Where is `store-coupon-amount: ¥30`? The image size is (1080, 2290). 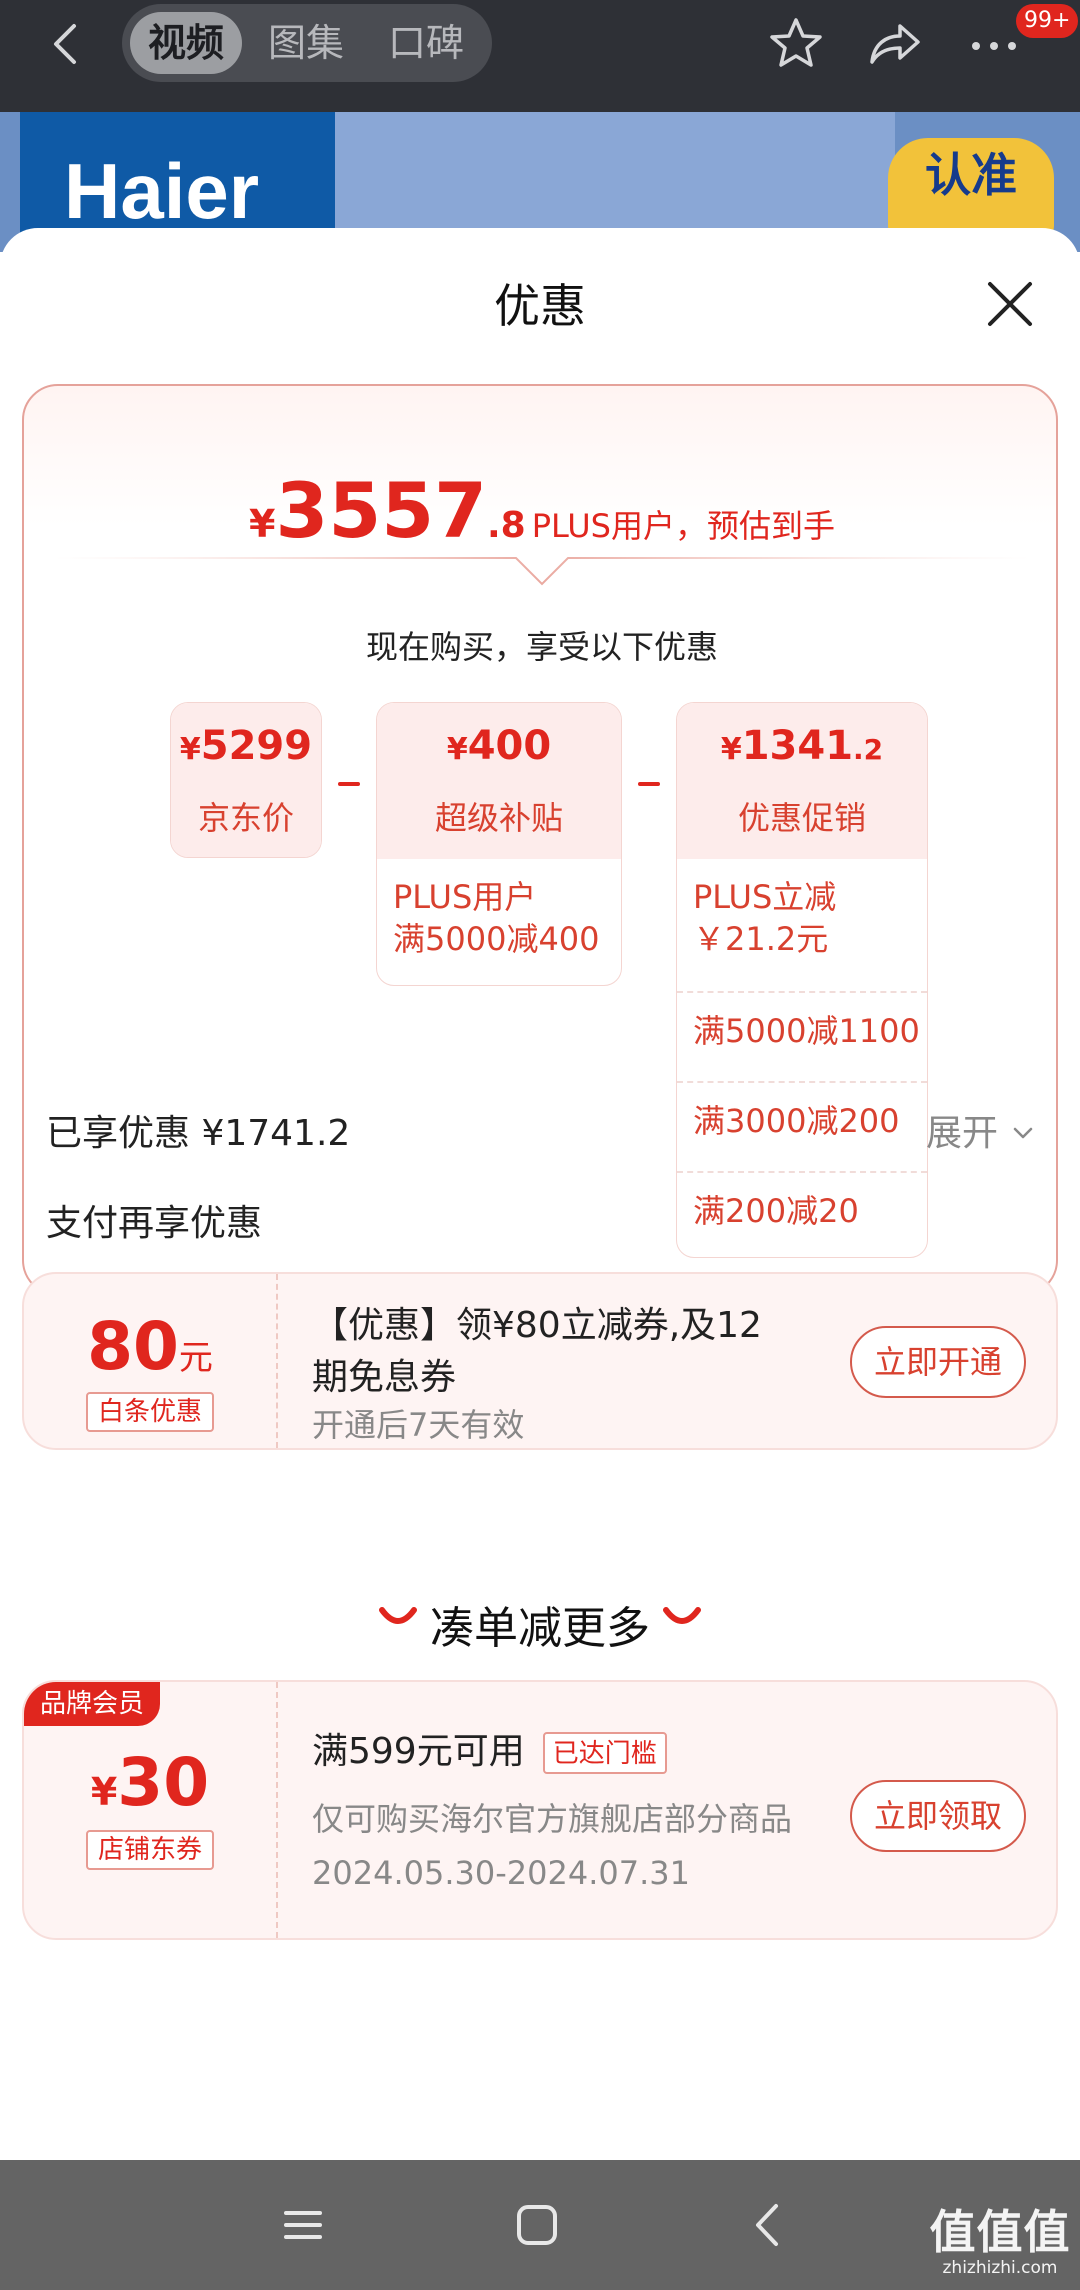
store-coupon-amount: ¥30 is located at coordinates (150, 1782).